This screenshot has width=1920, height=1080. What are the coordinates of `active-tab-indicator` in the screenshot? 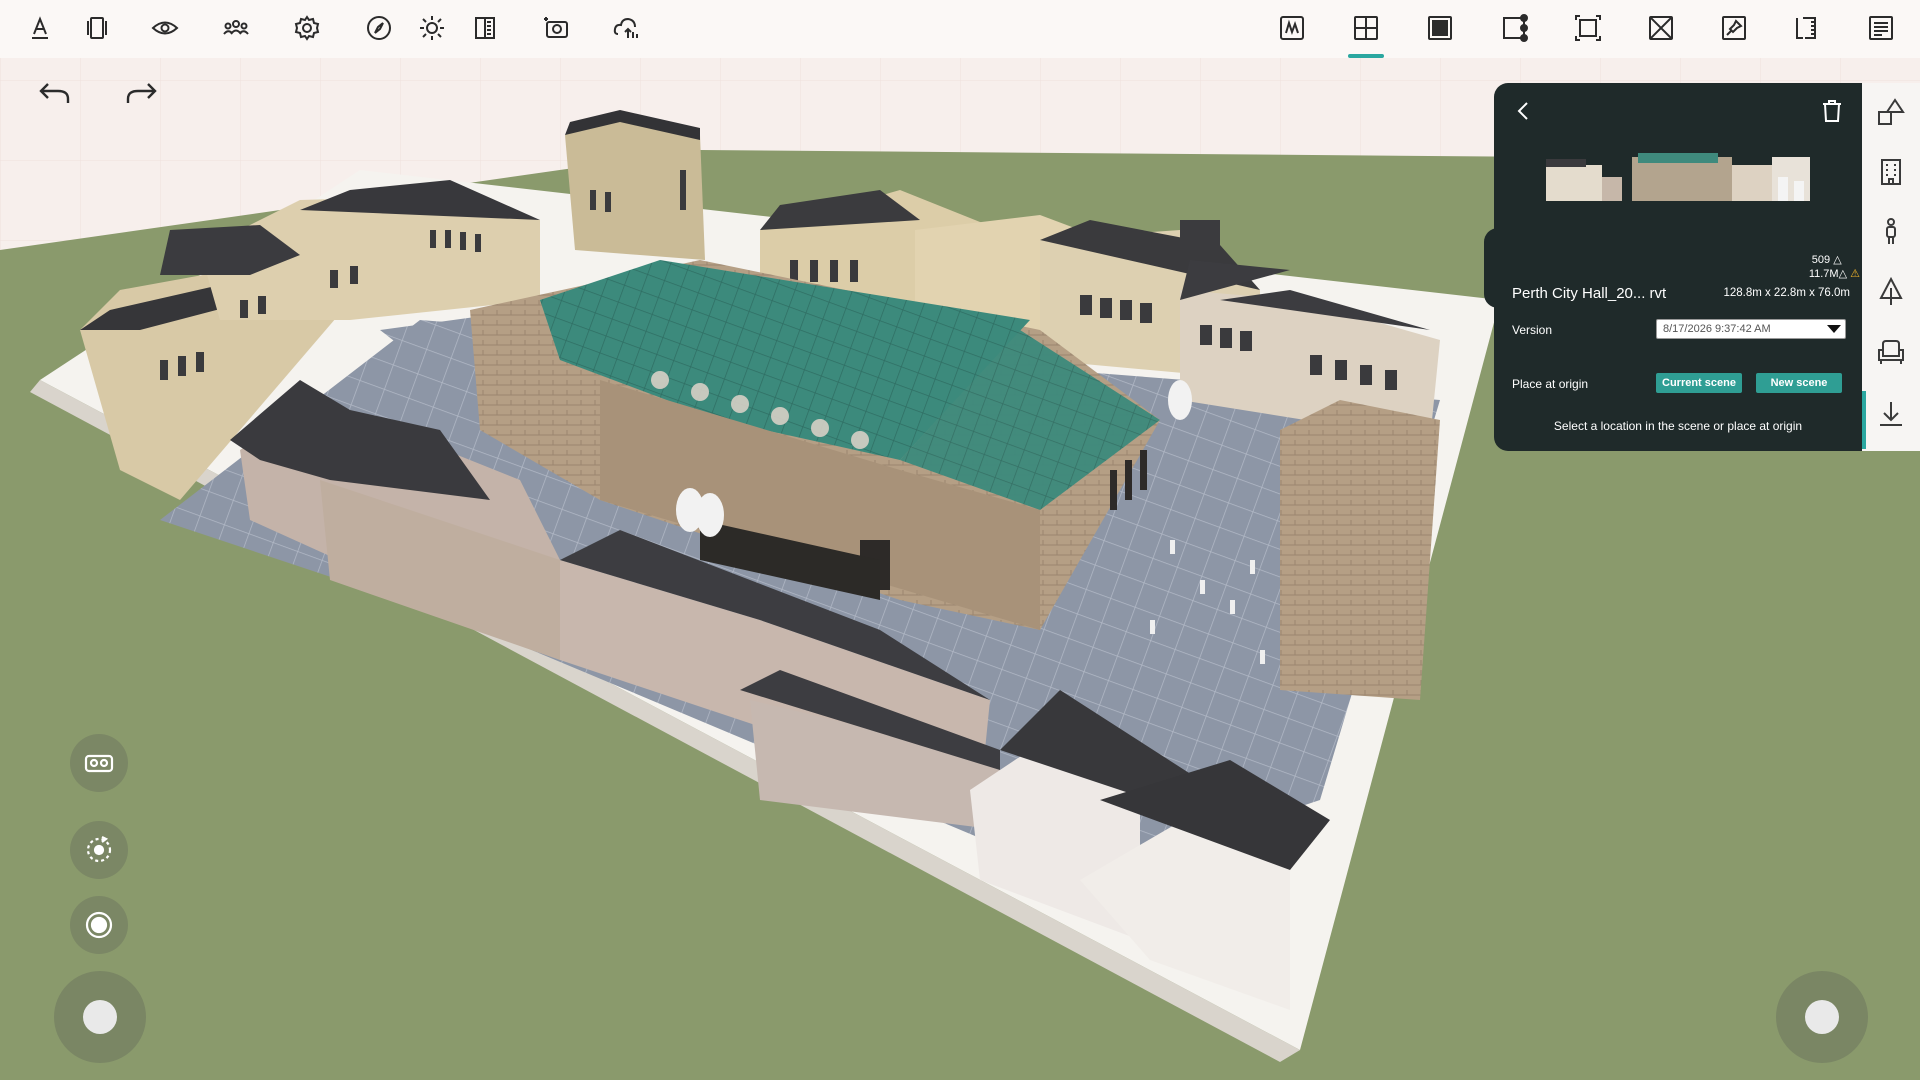 It's located at (1366, 56).